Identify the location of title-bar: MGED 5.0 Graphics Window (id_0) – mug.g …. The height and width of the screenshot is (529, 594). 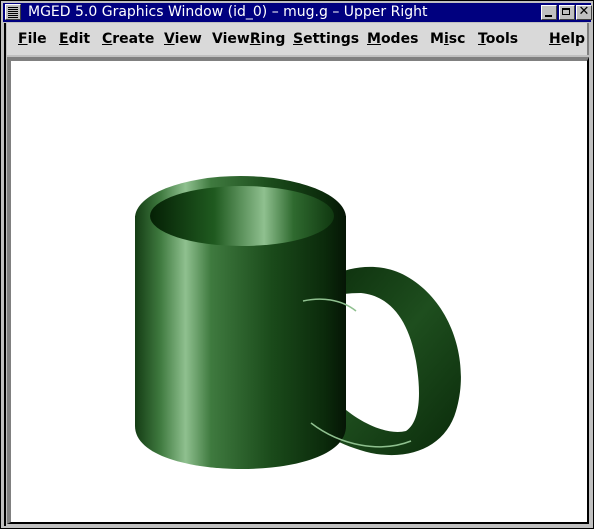
(297, 12).